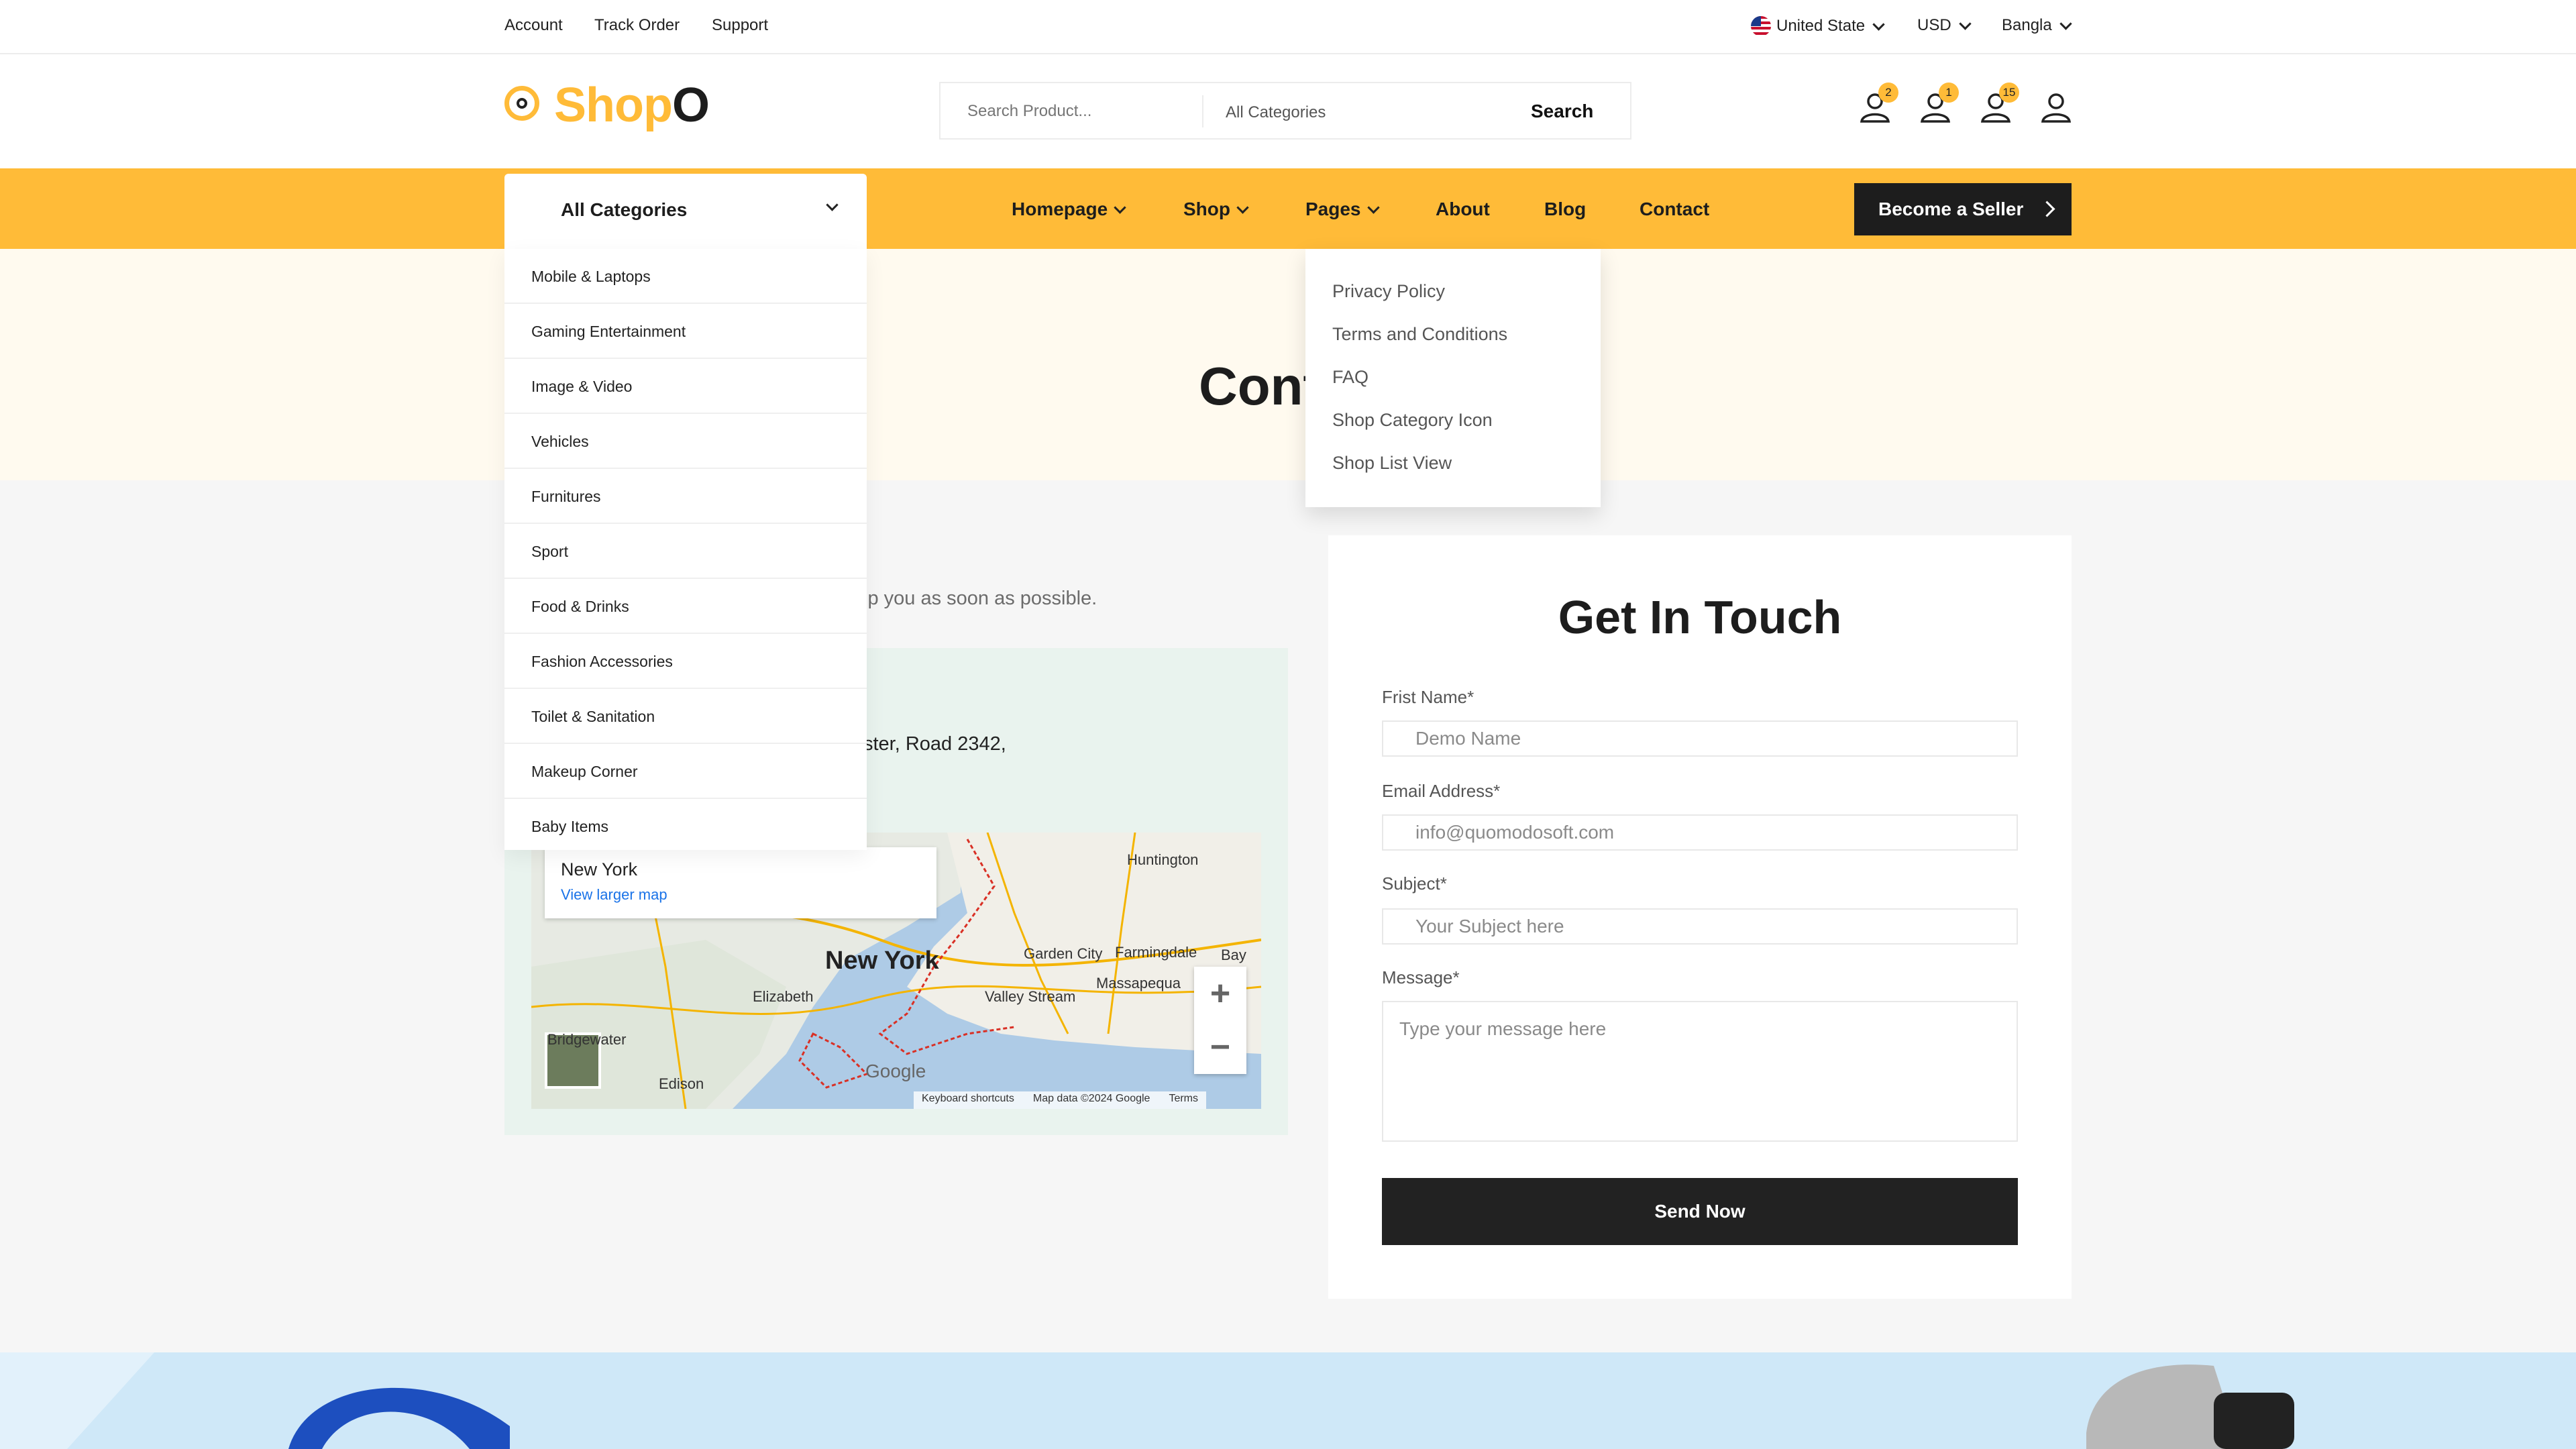 The height and width of the screenshot is (1449, 2576). I want to click on logo-main-text: Shop, so click(613, 105).